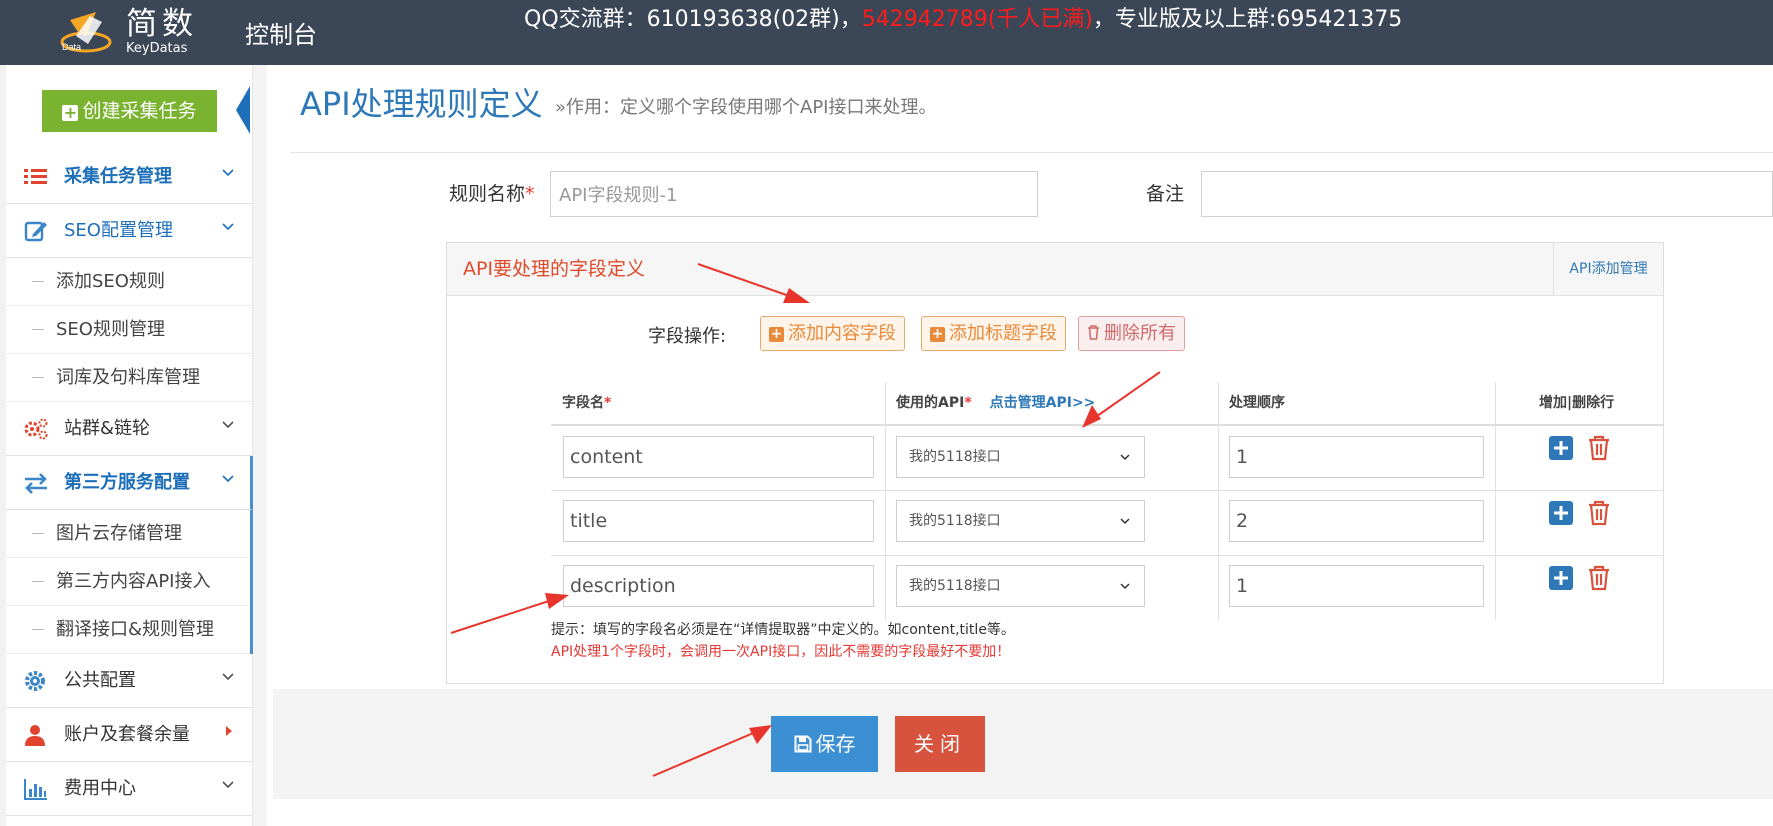  Describe the element at coordinates (794, 194) in the screenshot. I see `rule-name-input` at that location.